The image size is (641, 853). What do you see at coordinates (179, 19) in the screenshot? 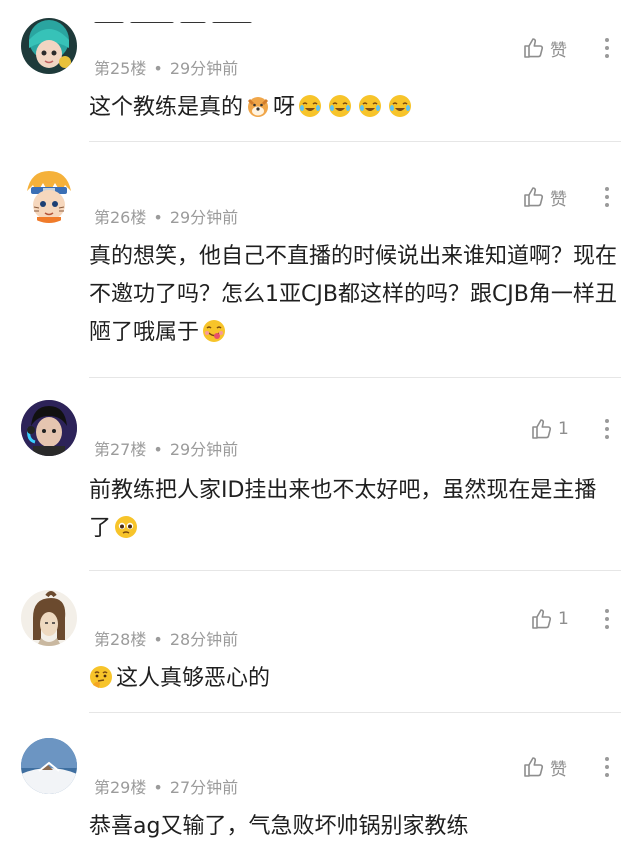
I see `username-cutoff` at bounding box center [179, 19].